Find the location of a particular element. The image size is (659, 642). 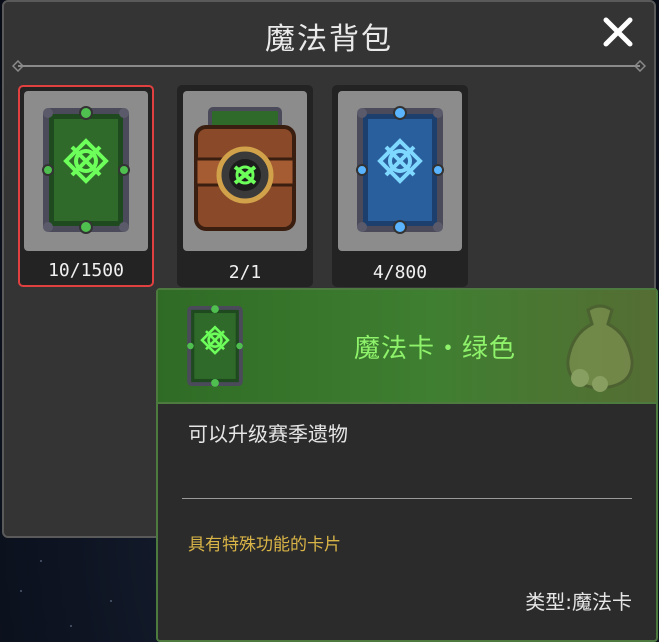

blue-magic-card-icon is located at coordinates (400, 170).